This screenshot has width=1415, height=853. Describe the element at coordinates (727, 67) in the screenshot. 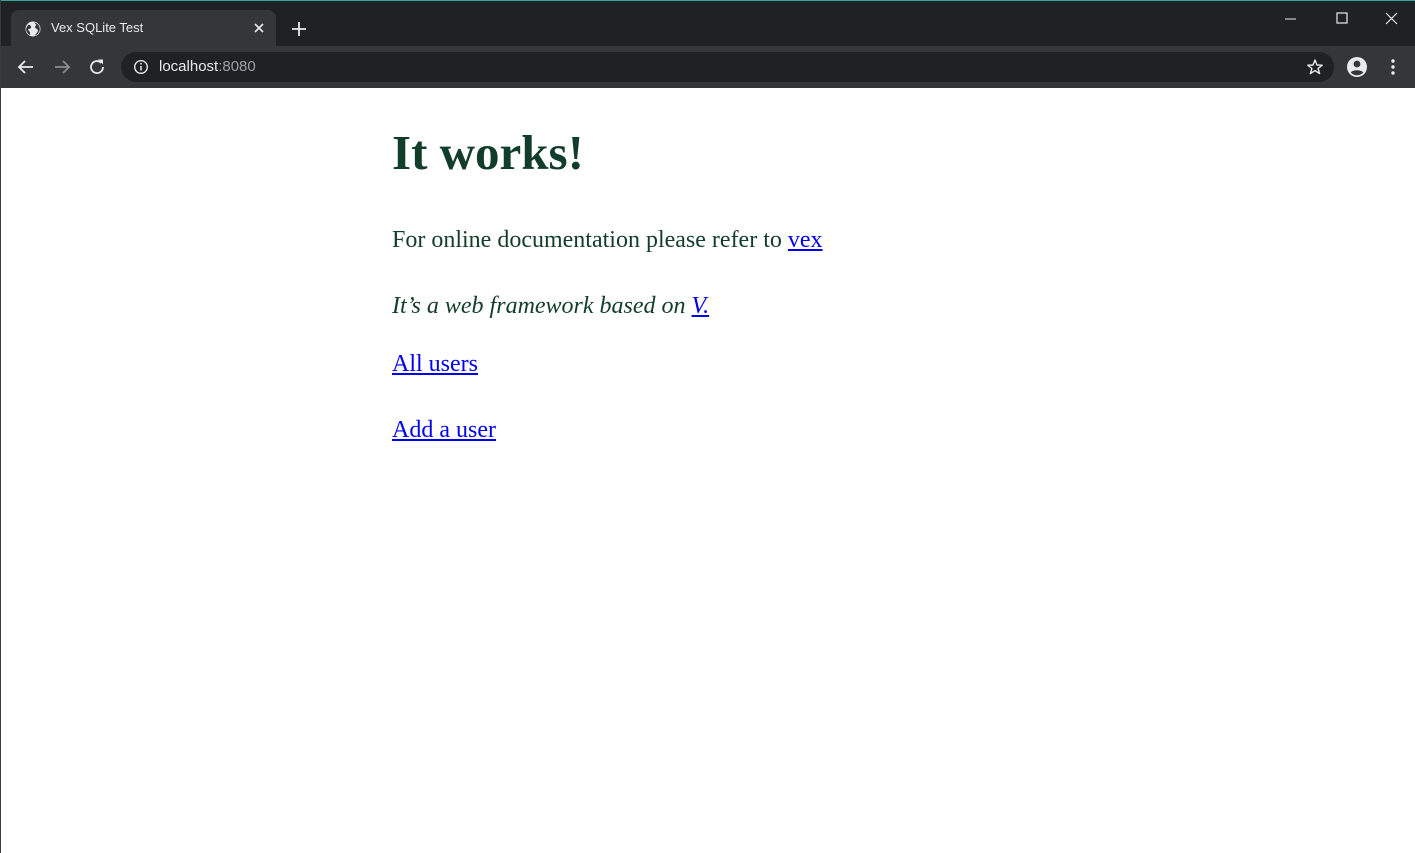

I see `address-bar: localhost:8080` at that location.